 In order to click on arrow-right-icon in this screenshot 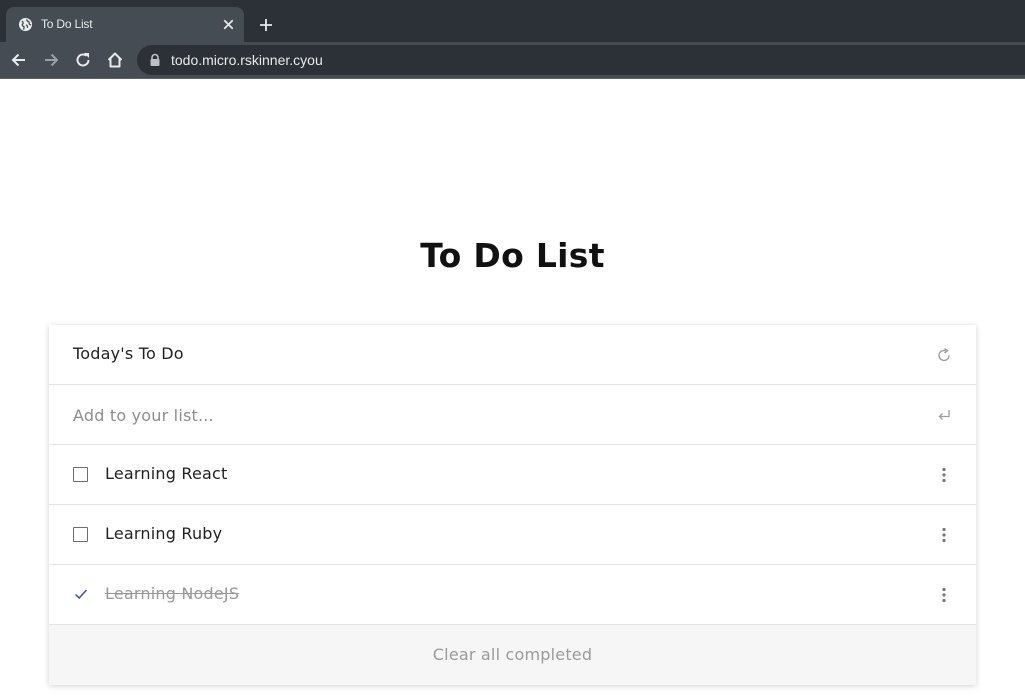, I will do `click(51, 60)`.